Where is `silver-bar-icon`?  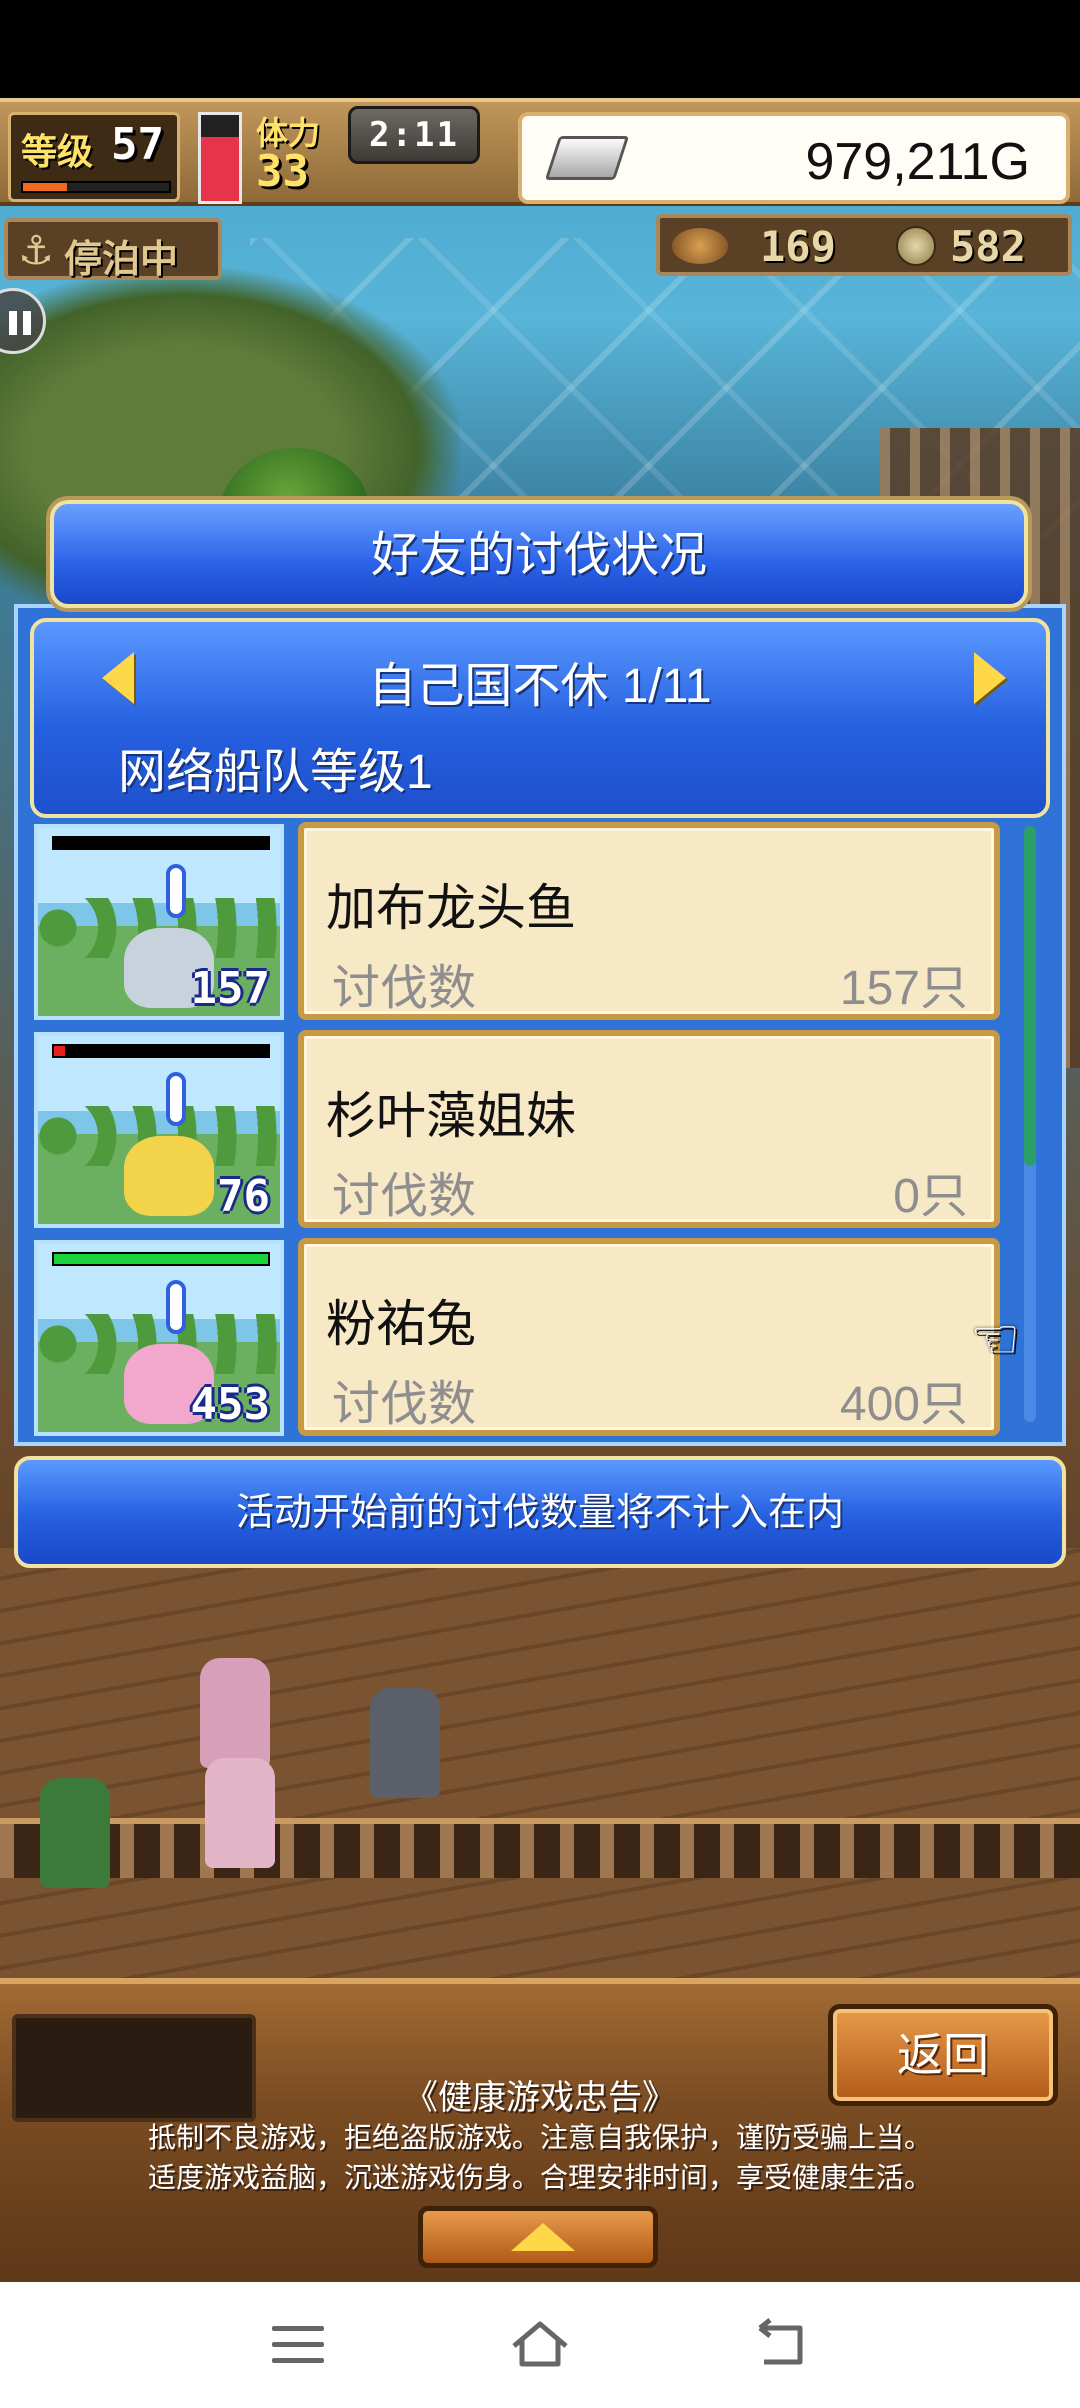
silver-bar-icon is located at coordinates (587, 158).